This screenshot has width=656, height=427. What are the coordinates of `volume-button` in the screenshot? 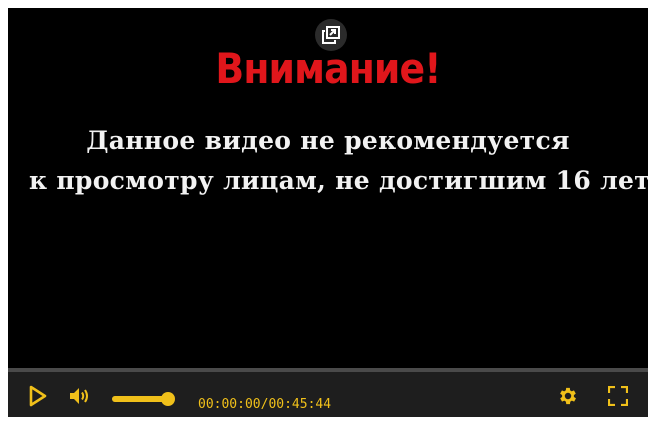 It's located at (80, 396).